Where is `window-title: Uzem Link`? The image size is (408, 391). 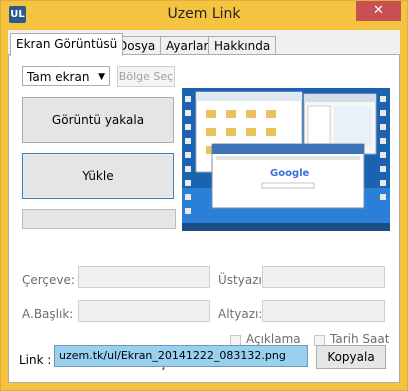 window-title: Uzem Link is located at coordinates (204, 14).